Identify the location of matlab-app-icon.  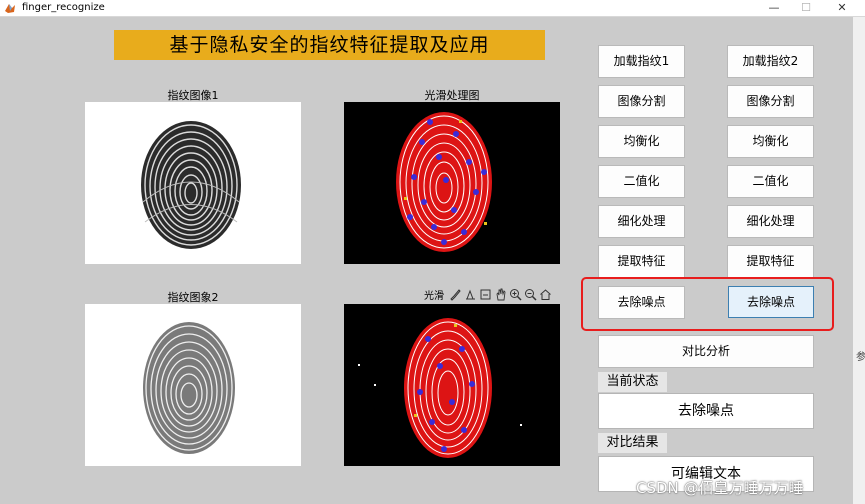
(10, 8).